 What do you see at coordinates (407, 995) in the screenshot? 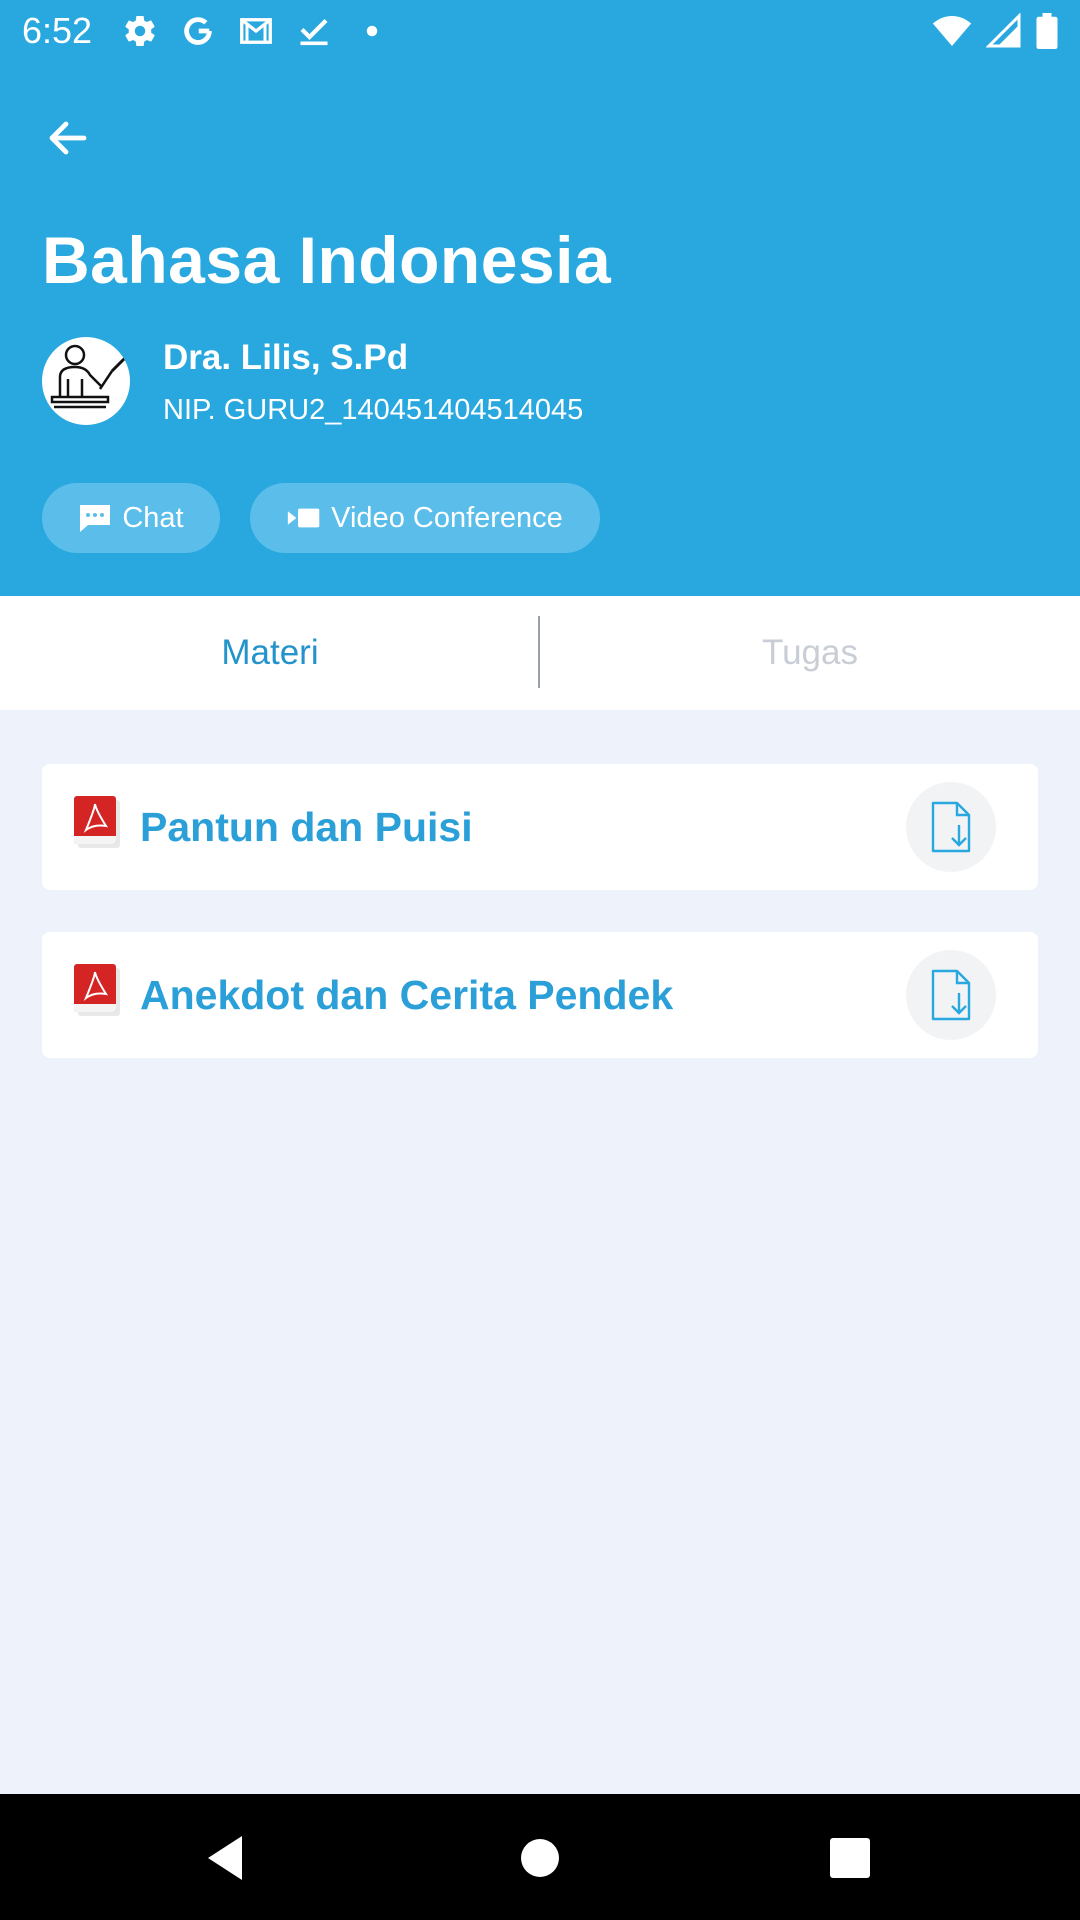
I see `material-title: Anekdot dan Cerita Pendek` at bounding box center [407, 995].